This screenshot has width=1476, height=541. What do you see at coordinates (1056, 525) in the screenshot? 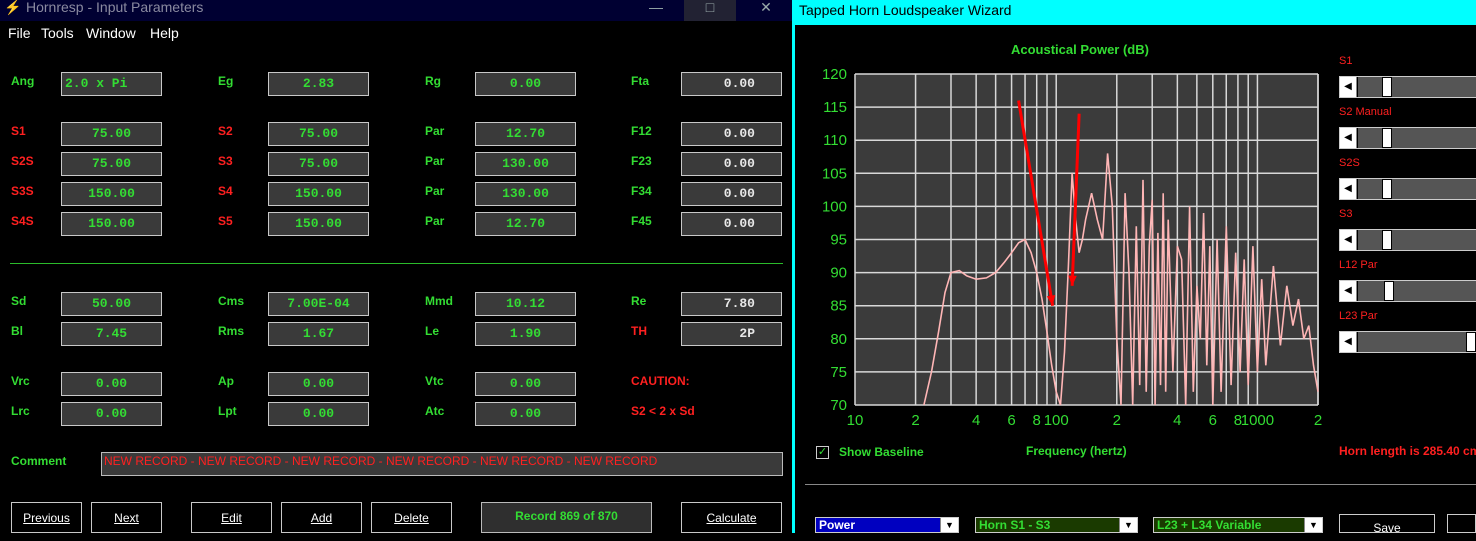
I see `horn-select: Horn S1 - S3 ▼` at bounding box center [1056, 525].